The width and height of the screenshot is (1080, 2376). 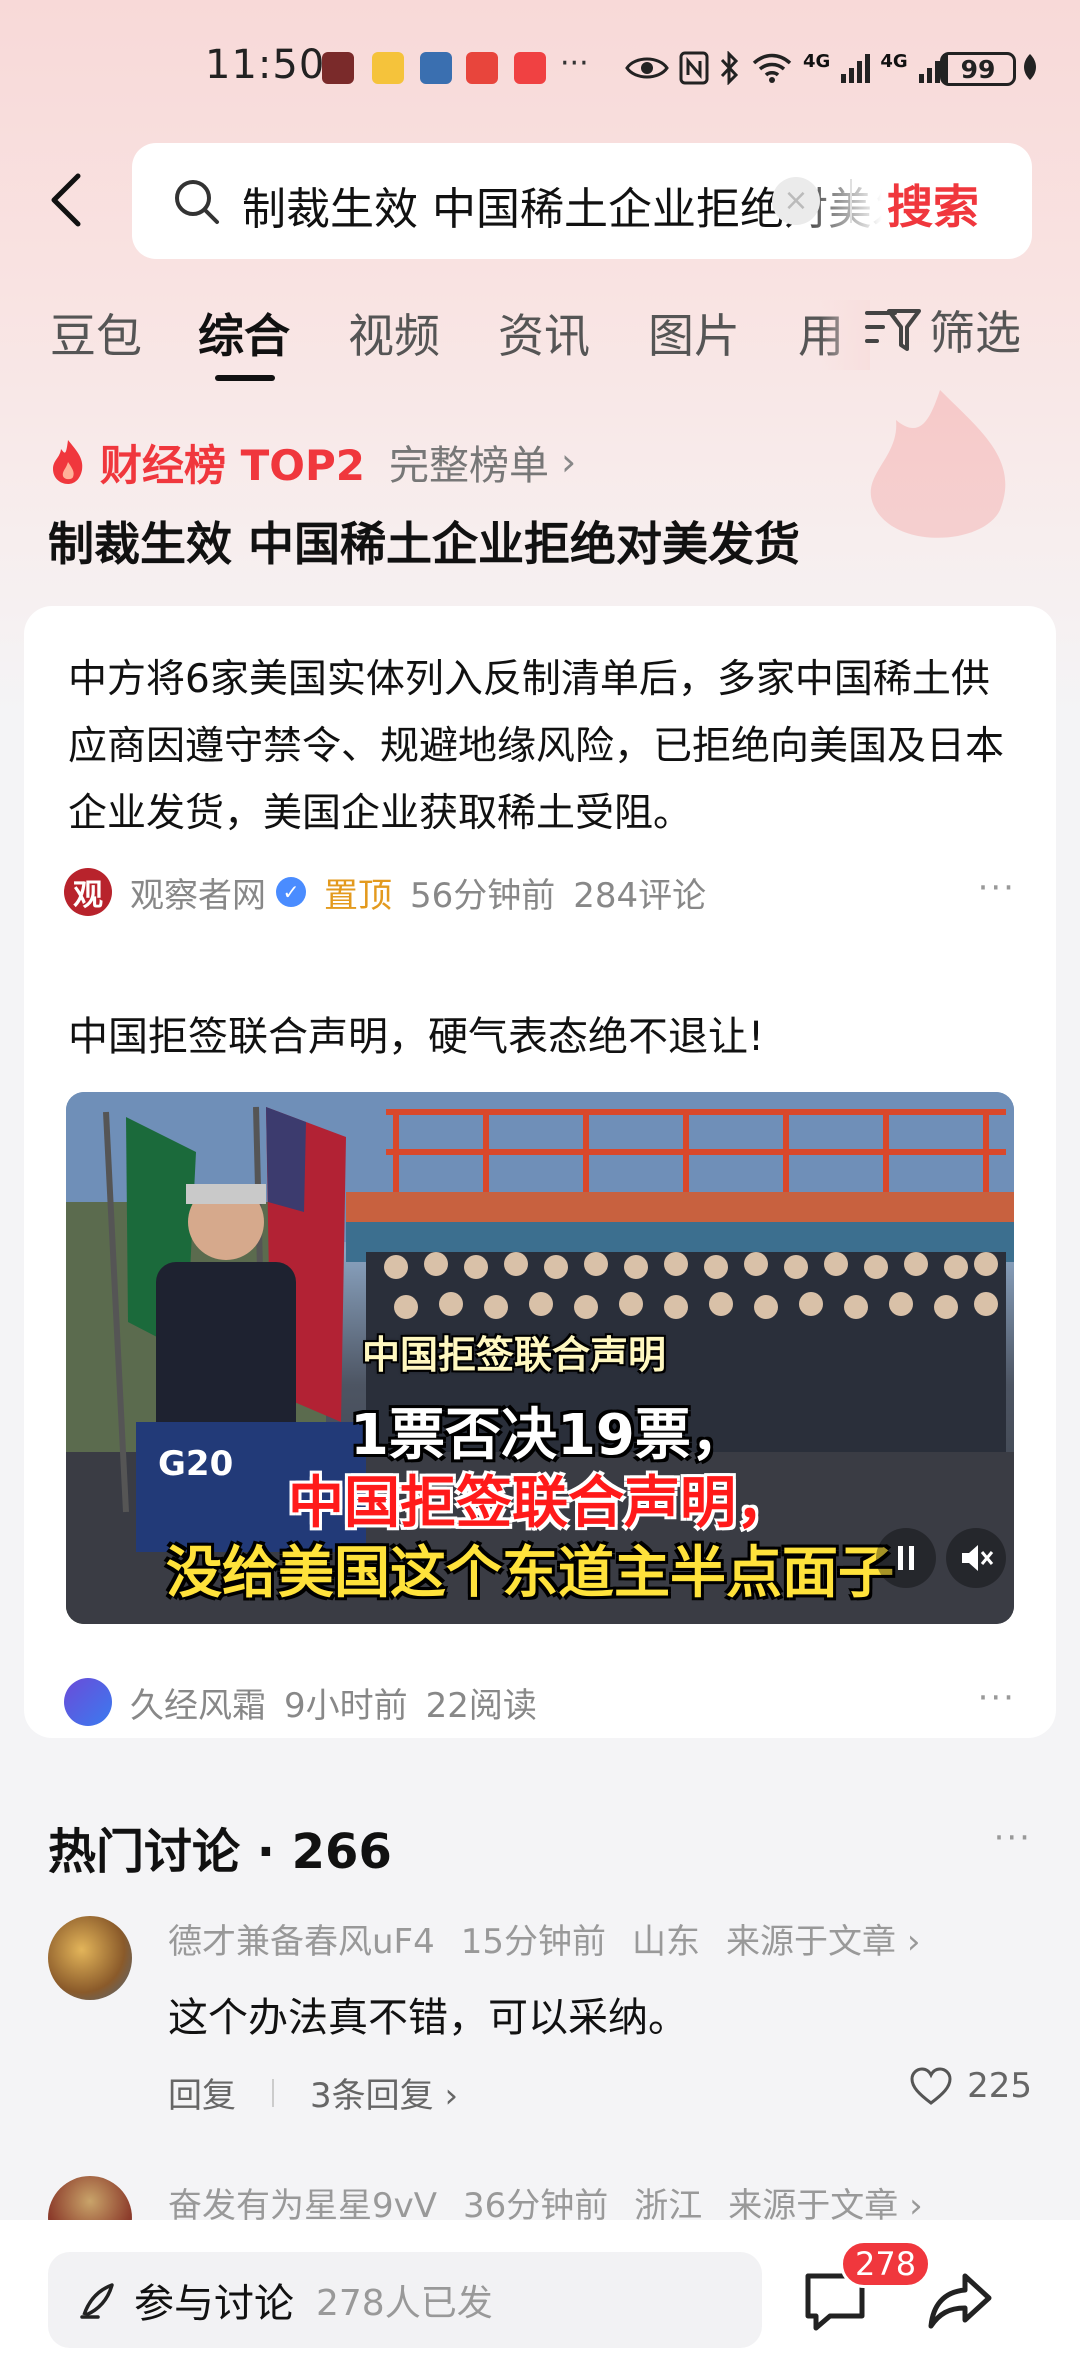 I want to click on comment-source-link: 来源于文章 ›, so click(x=823, y=1942).